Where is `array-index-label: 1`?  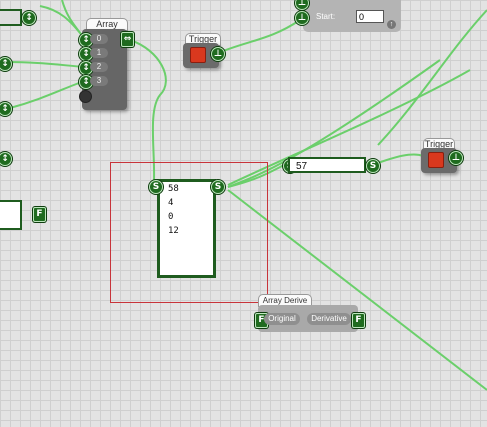
array-index-label: 1 is located at coordinates (99, 53).